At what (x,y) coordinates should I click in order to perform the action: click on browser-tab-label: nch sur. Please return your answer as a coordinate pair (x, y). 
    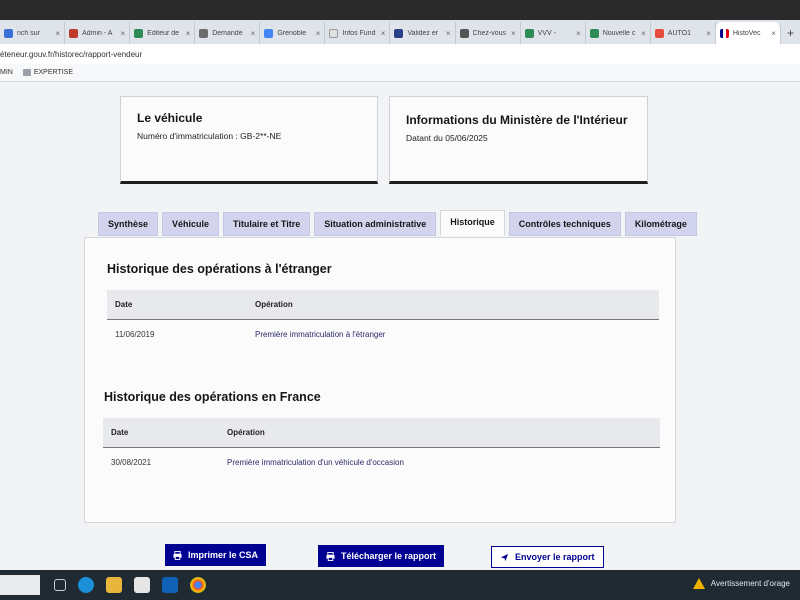
    Looking at the image, I should click on (28, 33).